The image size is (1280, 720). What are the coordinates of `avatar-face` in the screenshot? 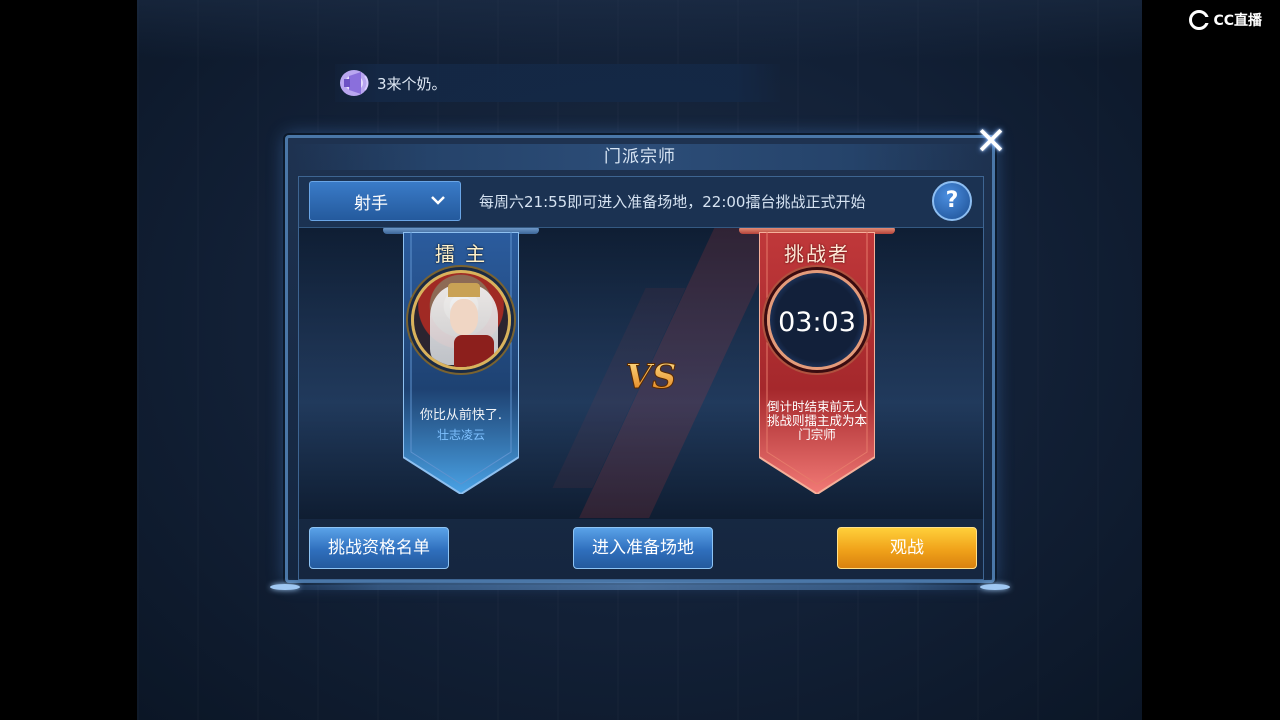 It's located at (464, 317).